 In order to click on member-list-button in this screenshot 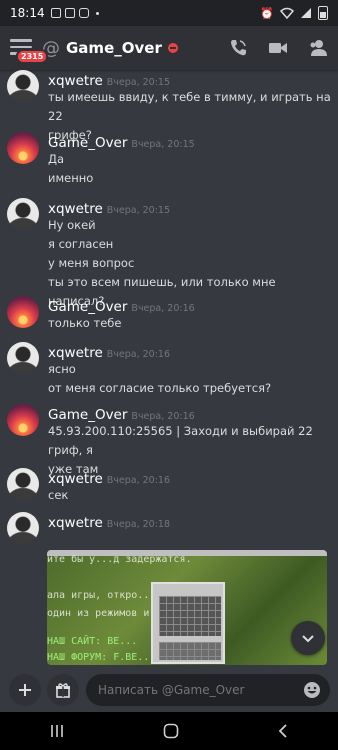, I will do `click(318, 48)`.